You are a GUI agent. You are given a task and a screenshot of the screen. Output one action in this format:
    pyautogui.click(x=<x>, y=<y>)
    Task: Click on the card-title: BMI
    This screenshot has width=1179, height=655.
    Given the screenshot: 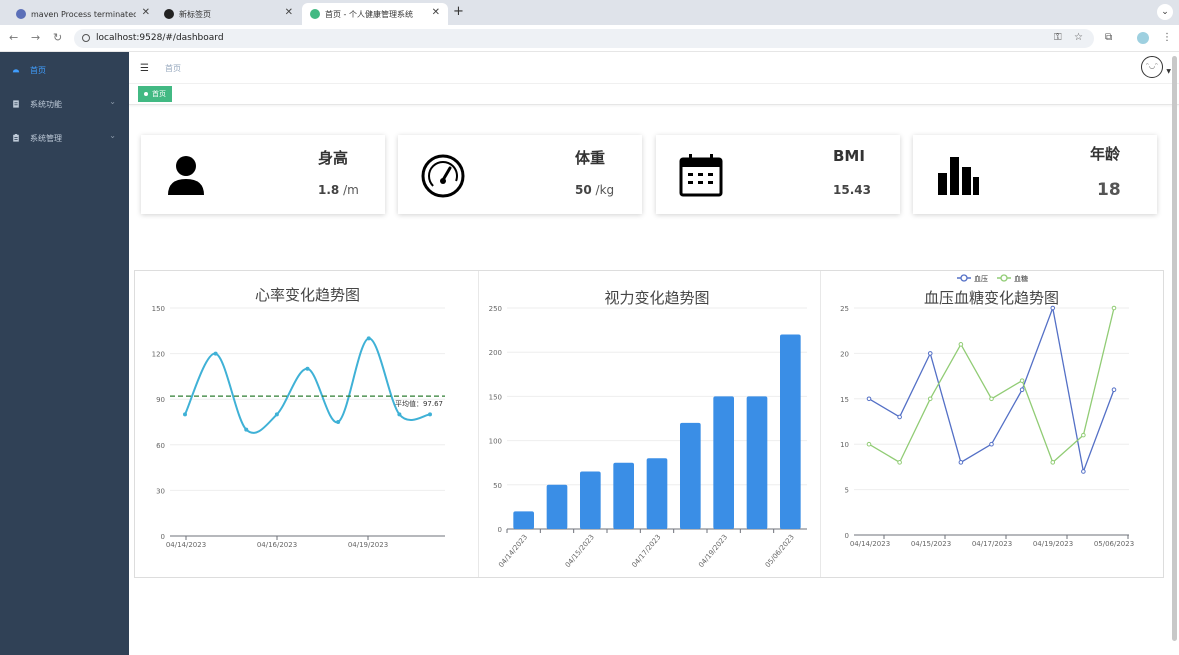 What is the action you would take?
    pyautogui.click(x=849, y=156)
    